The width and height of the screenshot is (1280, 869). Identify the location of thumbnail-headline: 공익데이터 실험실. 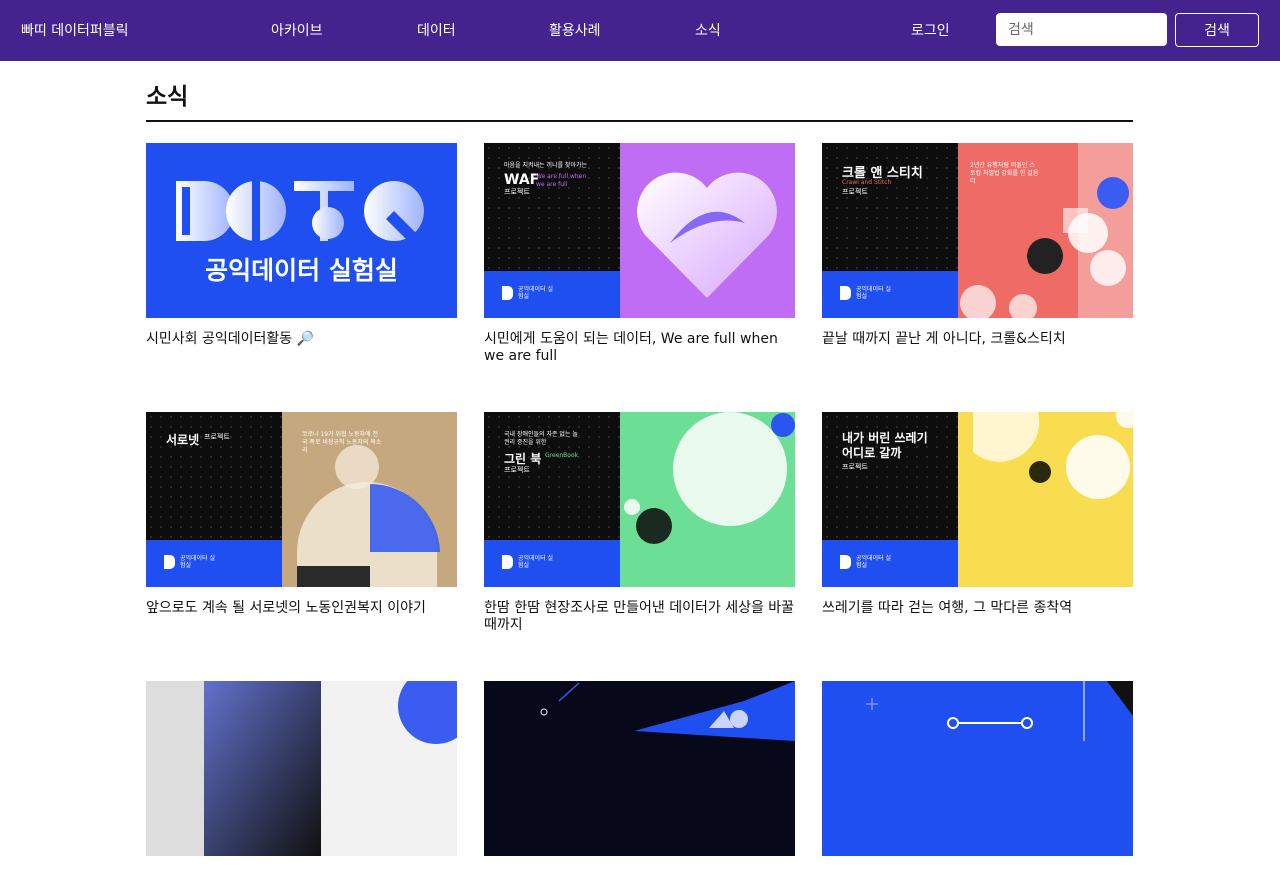
(301, 270).